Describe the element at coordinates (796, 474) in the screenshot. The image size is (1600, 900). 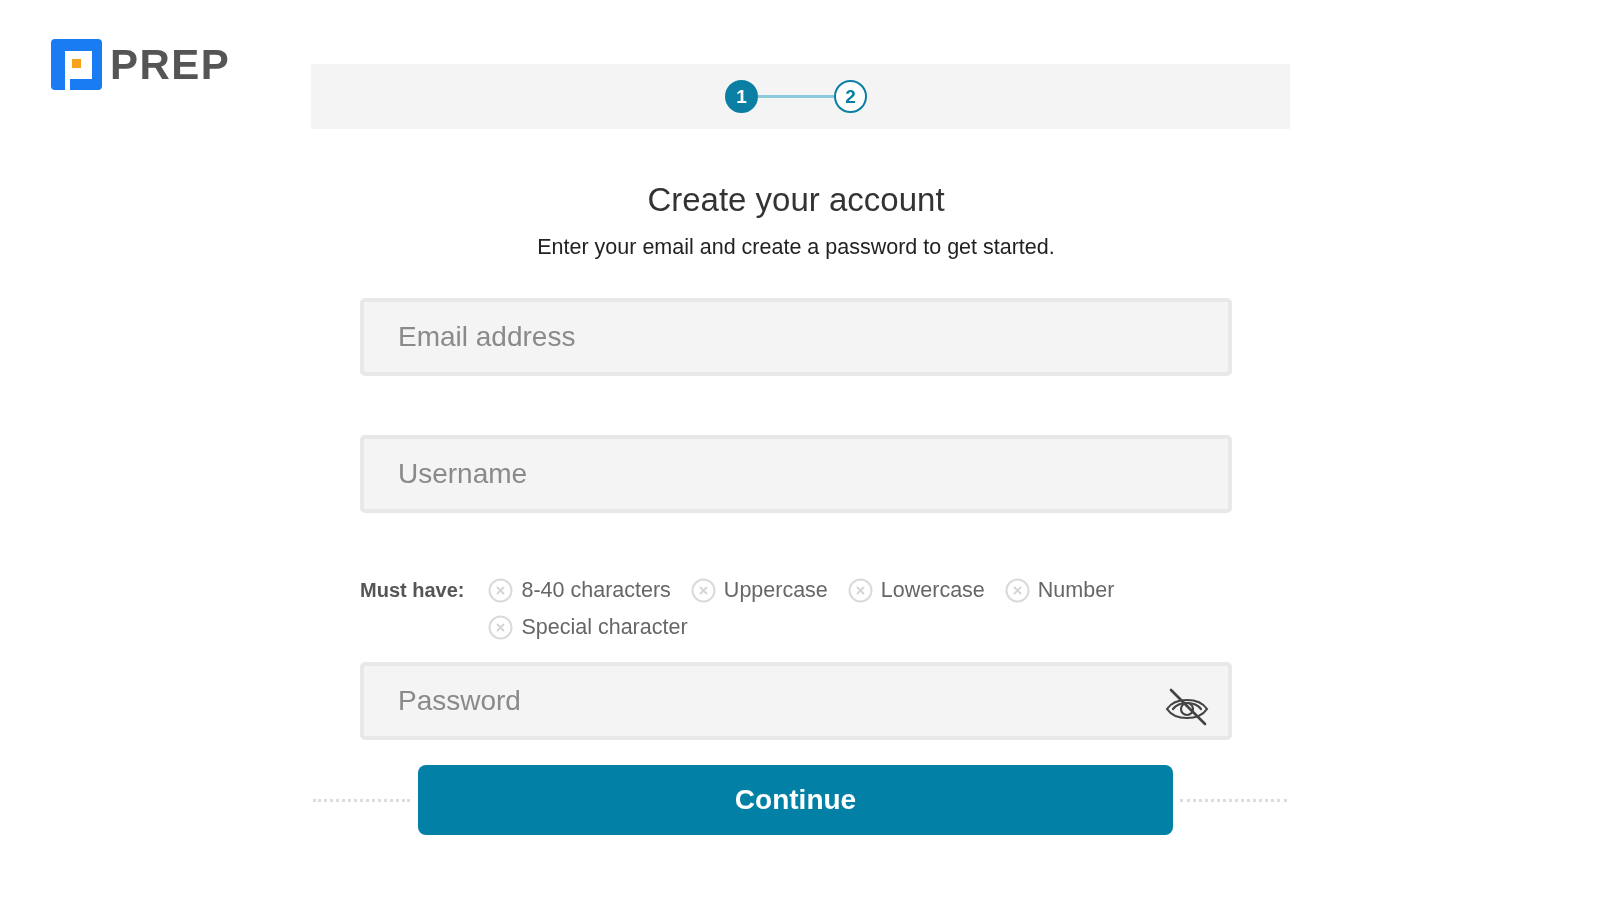
I see `username-field: Username` at that location.